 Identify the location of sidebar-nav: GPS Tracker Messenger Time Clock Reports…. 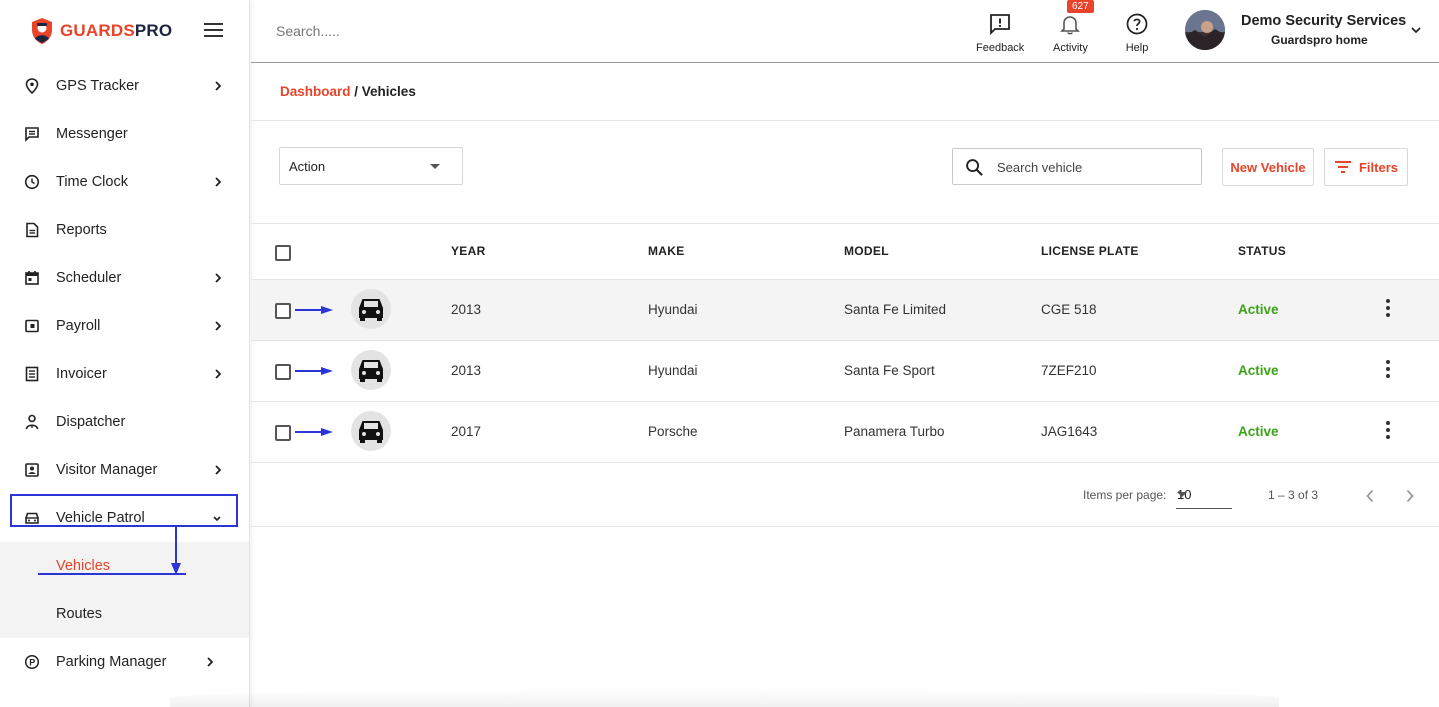
(124, 302).